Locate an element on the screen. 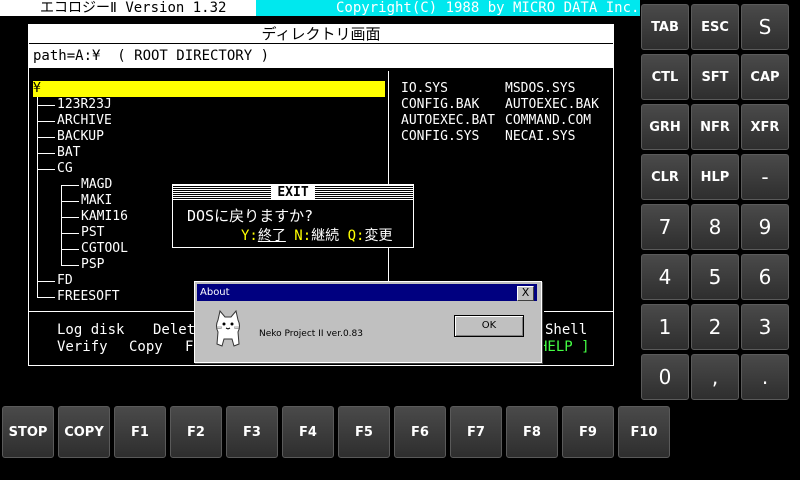 This screenshot has width=800, height=480. cmd-help: HELP ] is located at coordinates (564, 347).